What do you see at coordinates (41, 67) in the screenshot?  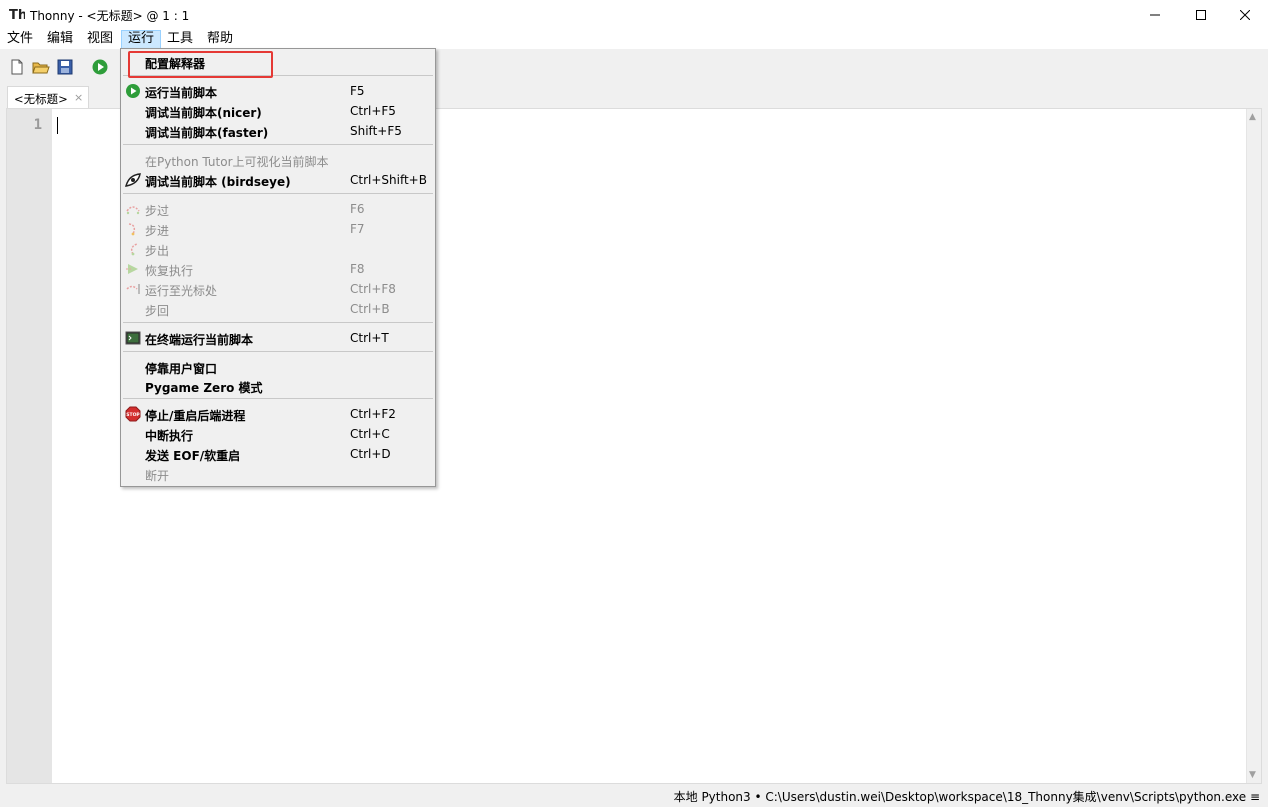 I see `open-file-icon` at bounding box center [41, 67].